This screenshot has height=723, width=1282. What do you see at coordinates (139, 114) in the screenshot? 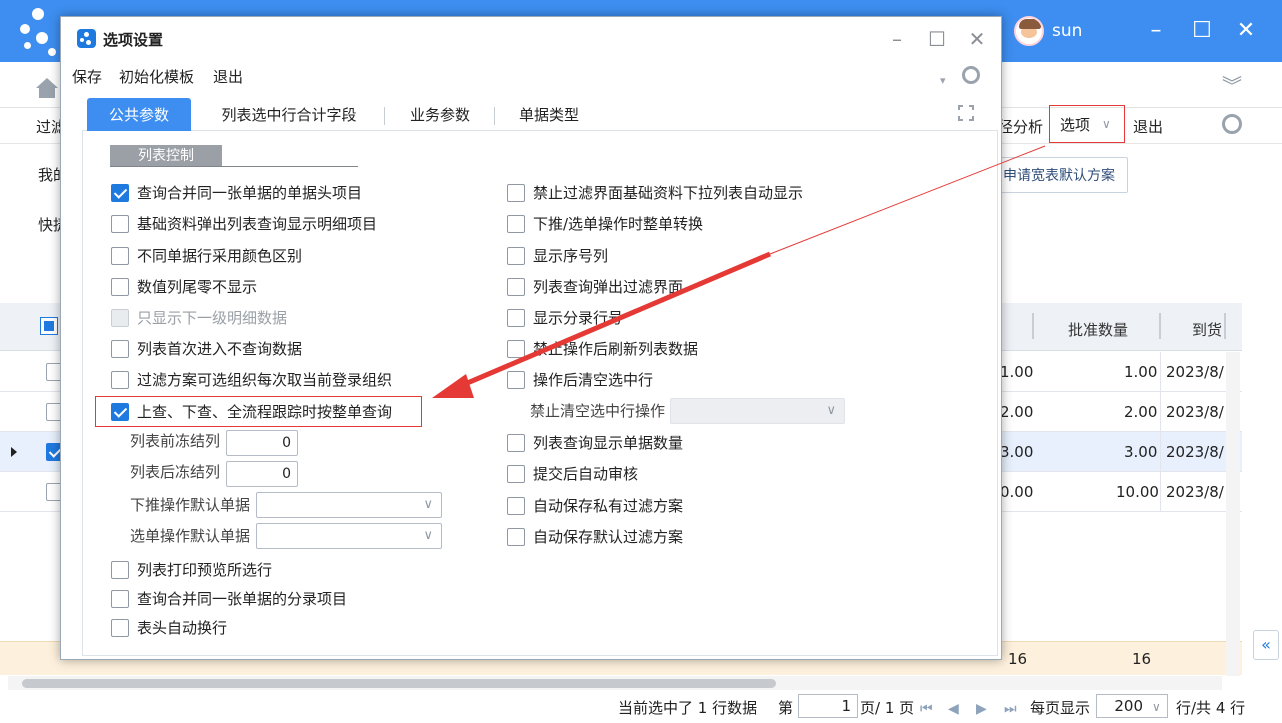
I see `tab-common-params: 公共参数` at bounding box center [139, 114].